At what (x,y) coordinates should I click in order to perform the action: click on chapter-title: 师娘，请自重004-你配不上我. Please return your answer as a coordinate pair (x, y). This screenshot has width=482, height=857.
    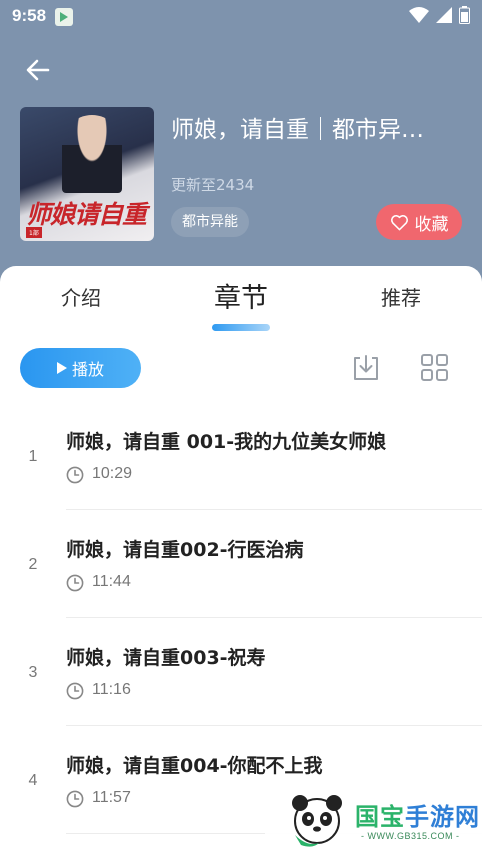
    Looking at the image, I should click on (194, 766).